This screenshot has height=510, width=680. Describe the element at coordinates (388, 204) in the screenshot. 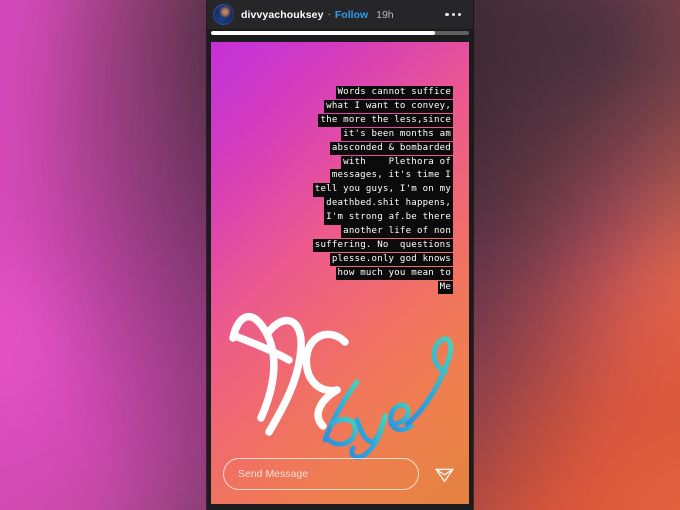

I see `caption-line: deathbed.shit happens,` at that location.